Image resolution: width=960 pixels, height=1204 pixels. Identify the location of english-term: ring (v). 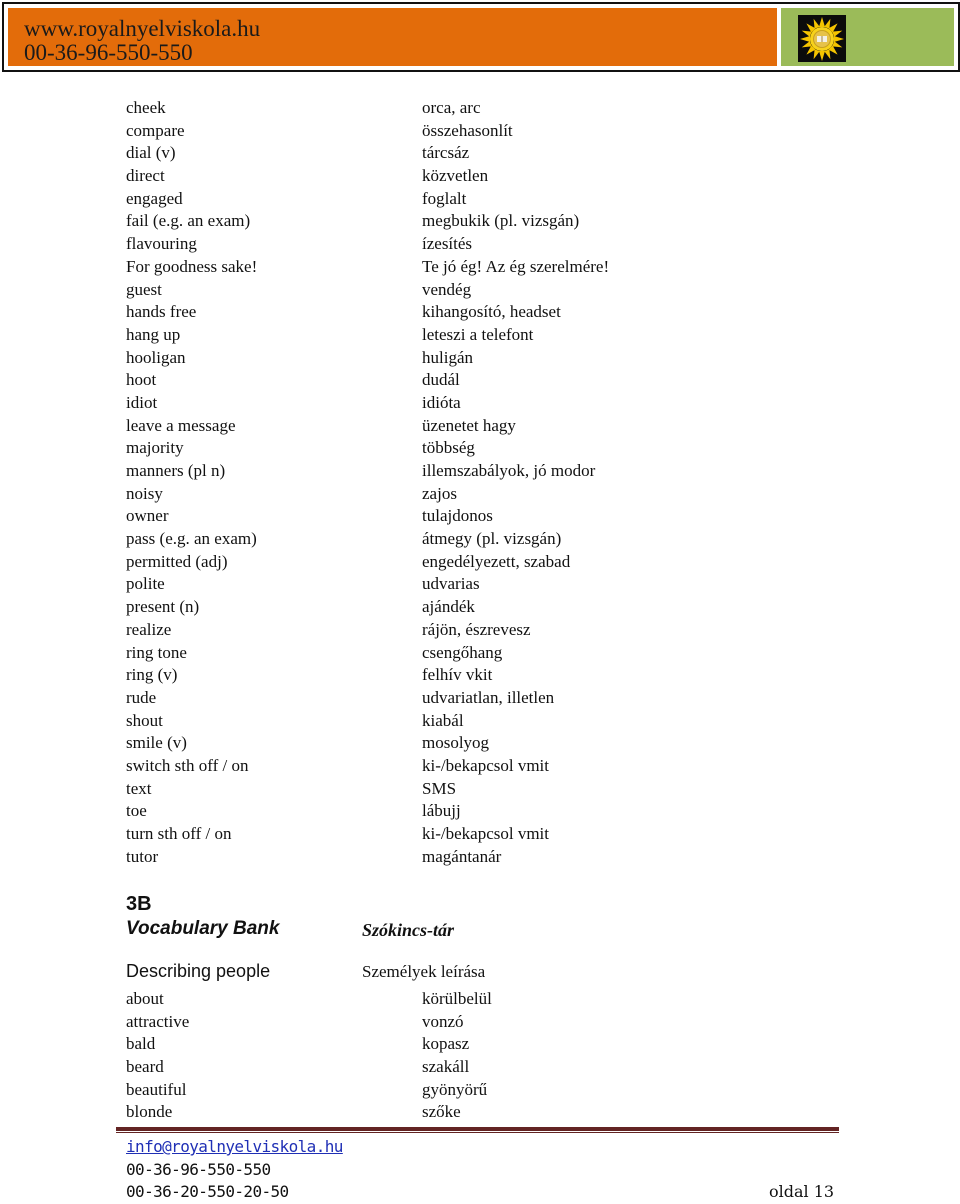
(152, 675).